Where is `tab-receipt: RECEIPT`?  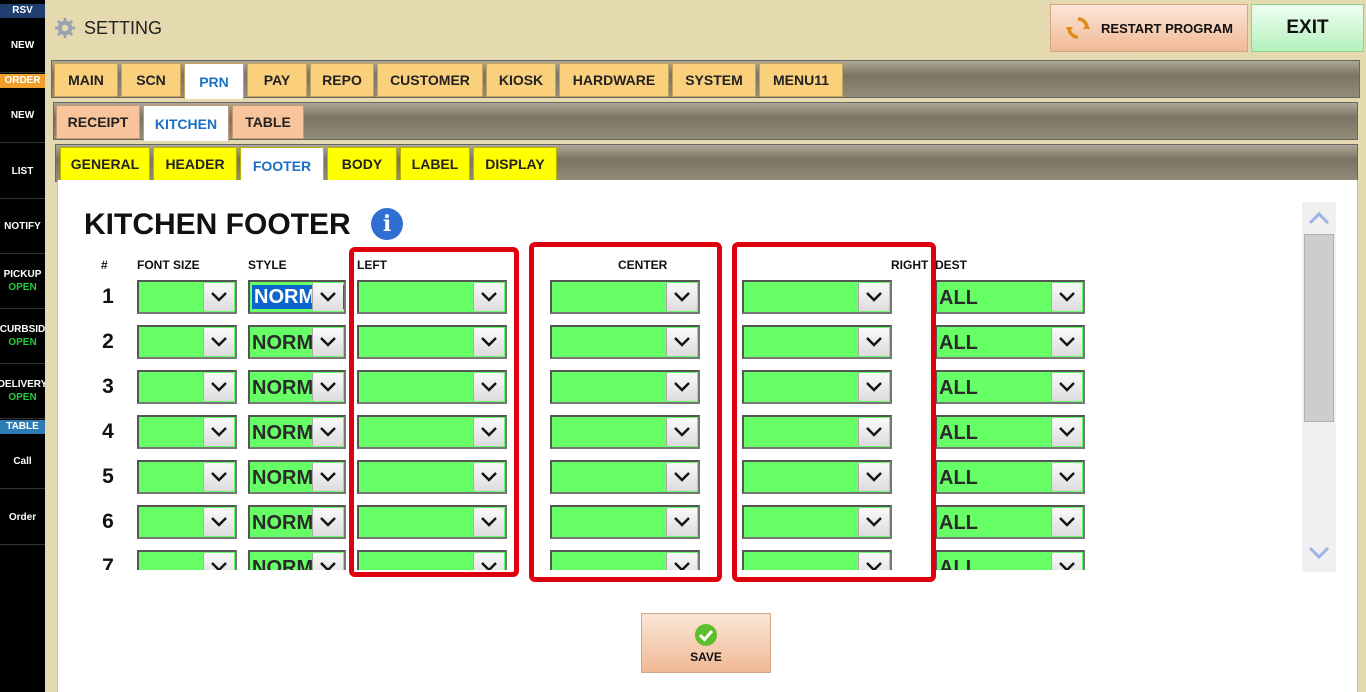
tab-receipt: RECEIPT is located at coordinates (98, 122).